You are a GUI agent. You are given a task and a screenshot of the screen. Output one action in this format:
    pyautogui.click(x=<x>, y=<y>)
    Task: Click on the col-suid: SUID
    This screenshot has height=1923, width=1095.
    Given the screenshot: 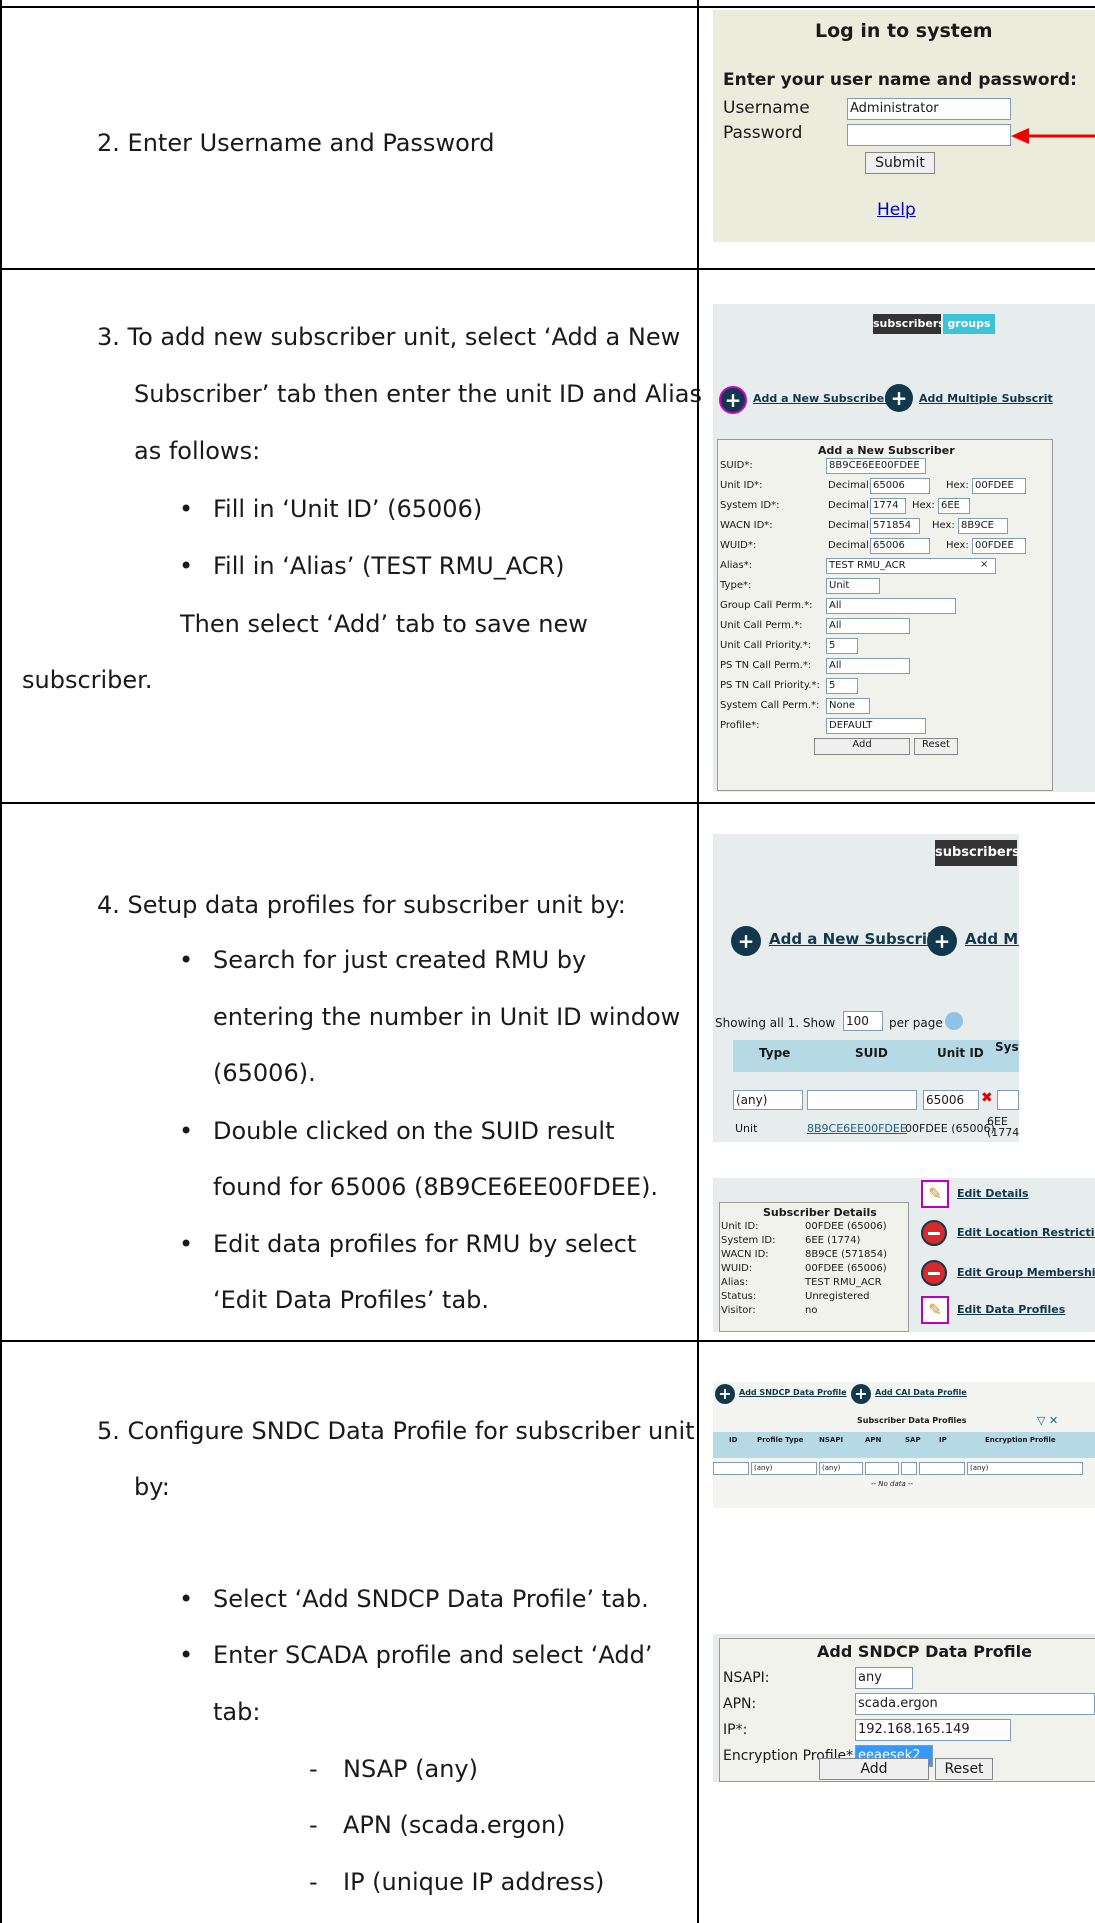 What is the action you would take?
    pyautogui.click(x=871, y=1053)
    